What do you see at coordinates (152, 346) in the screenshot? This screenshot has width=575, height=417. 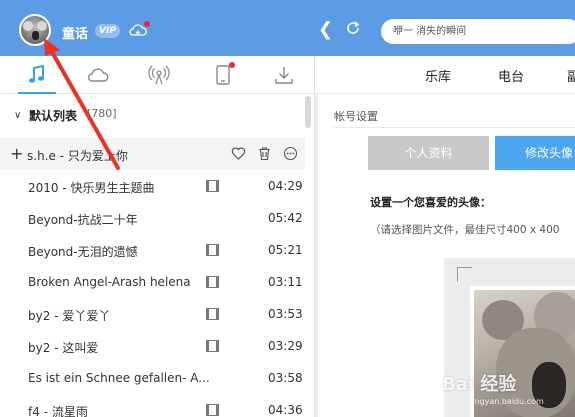 I see `song-row: by2 - 这叫爱 03:29` at bounding box center [152, 346].